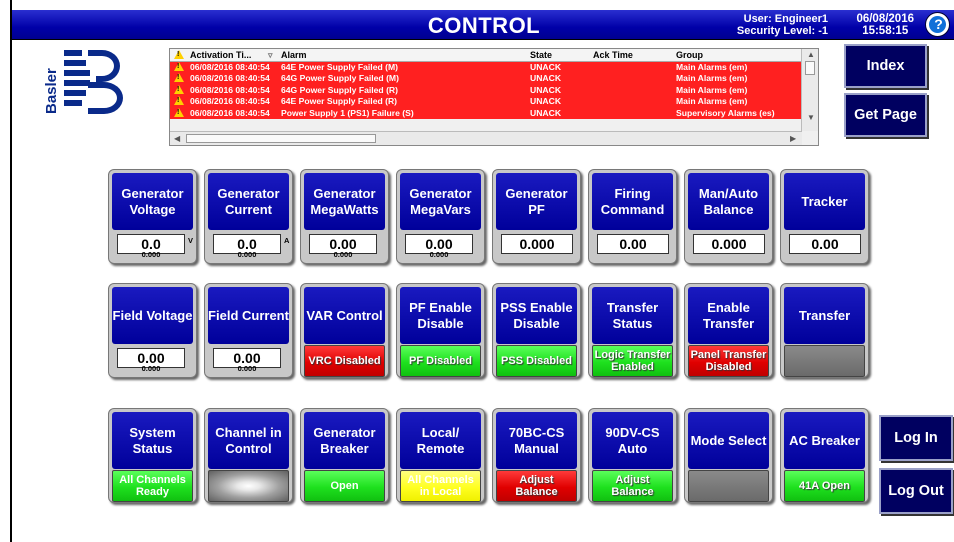  I want to click on col-ack-time: Ack Time, so click(613, 55).